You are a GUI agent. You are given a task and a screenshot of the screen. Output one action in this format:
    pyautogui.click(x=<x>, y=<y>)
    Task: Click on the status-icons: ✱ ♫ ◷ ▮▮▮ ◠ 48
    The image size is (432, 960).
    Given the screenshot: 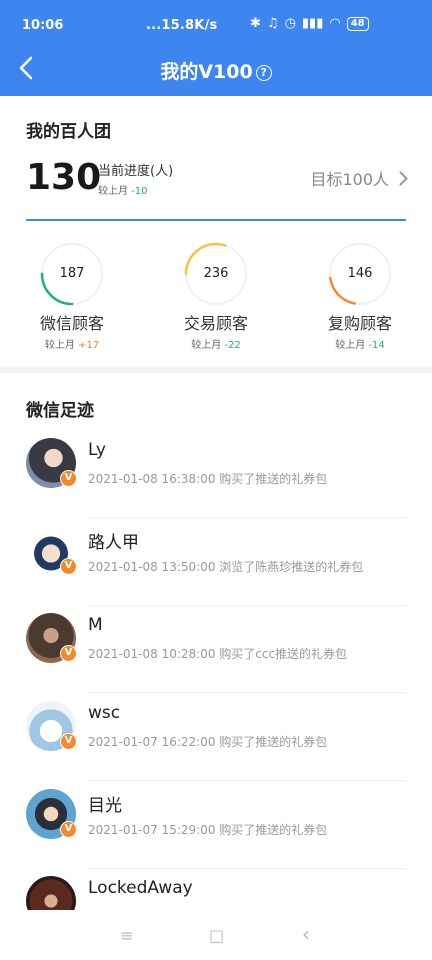 What is the action you would take?
    pyautogui.click(x=309, y=23)
    